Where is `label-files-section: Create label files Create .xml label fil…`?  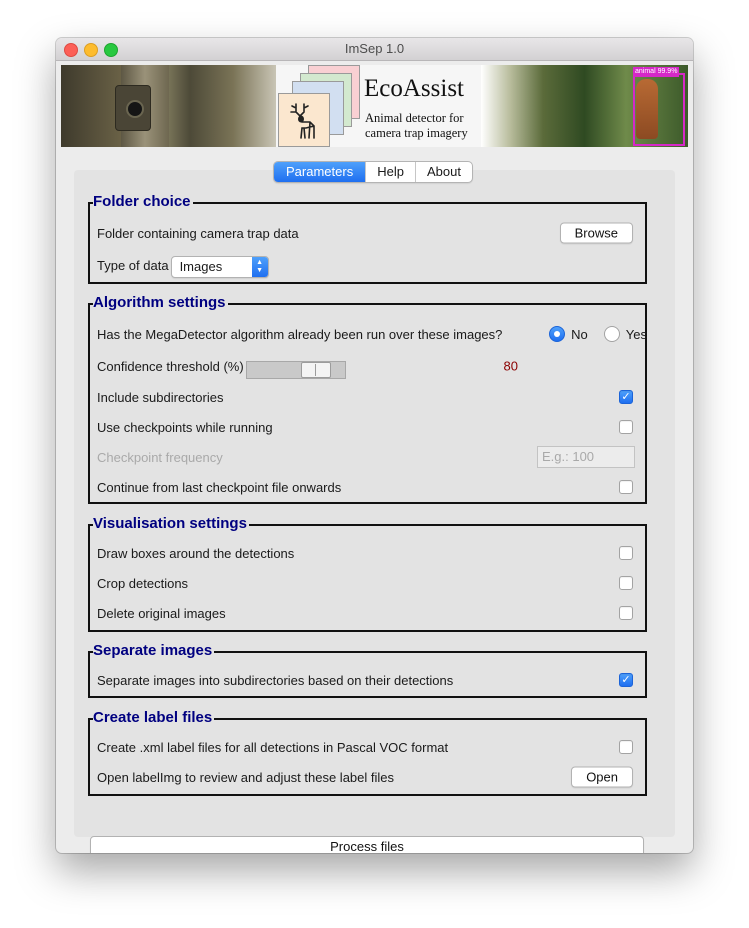 label-files-section: Create label files Create .xml label fil… is located at coordinates (367, 752).